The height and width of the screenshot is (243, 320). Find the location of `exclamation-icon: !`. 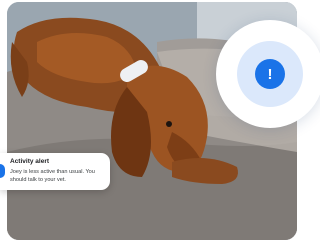

exclamation-icon: ! is located at coordinates (270, 74).